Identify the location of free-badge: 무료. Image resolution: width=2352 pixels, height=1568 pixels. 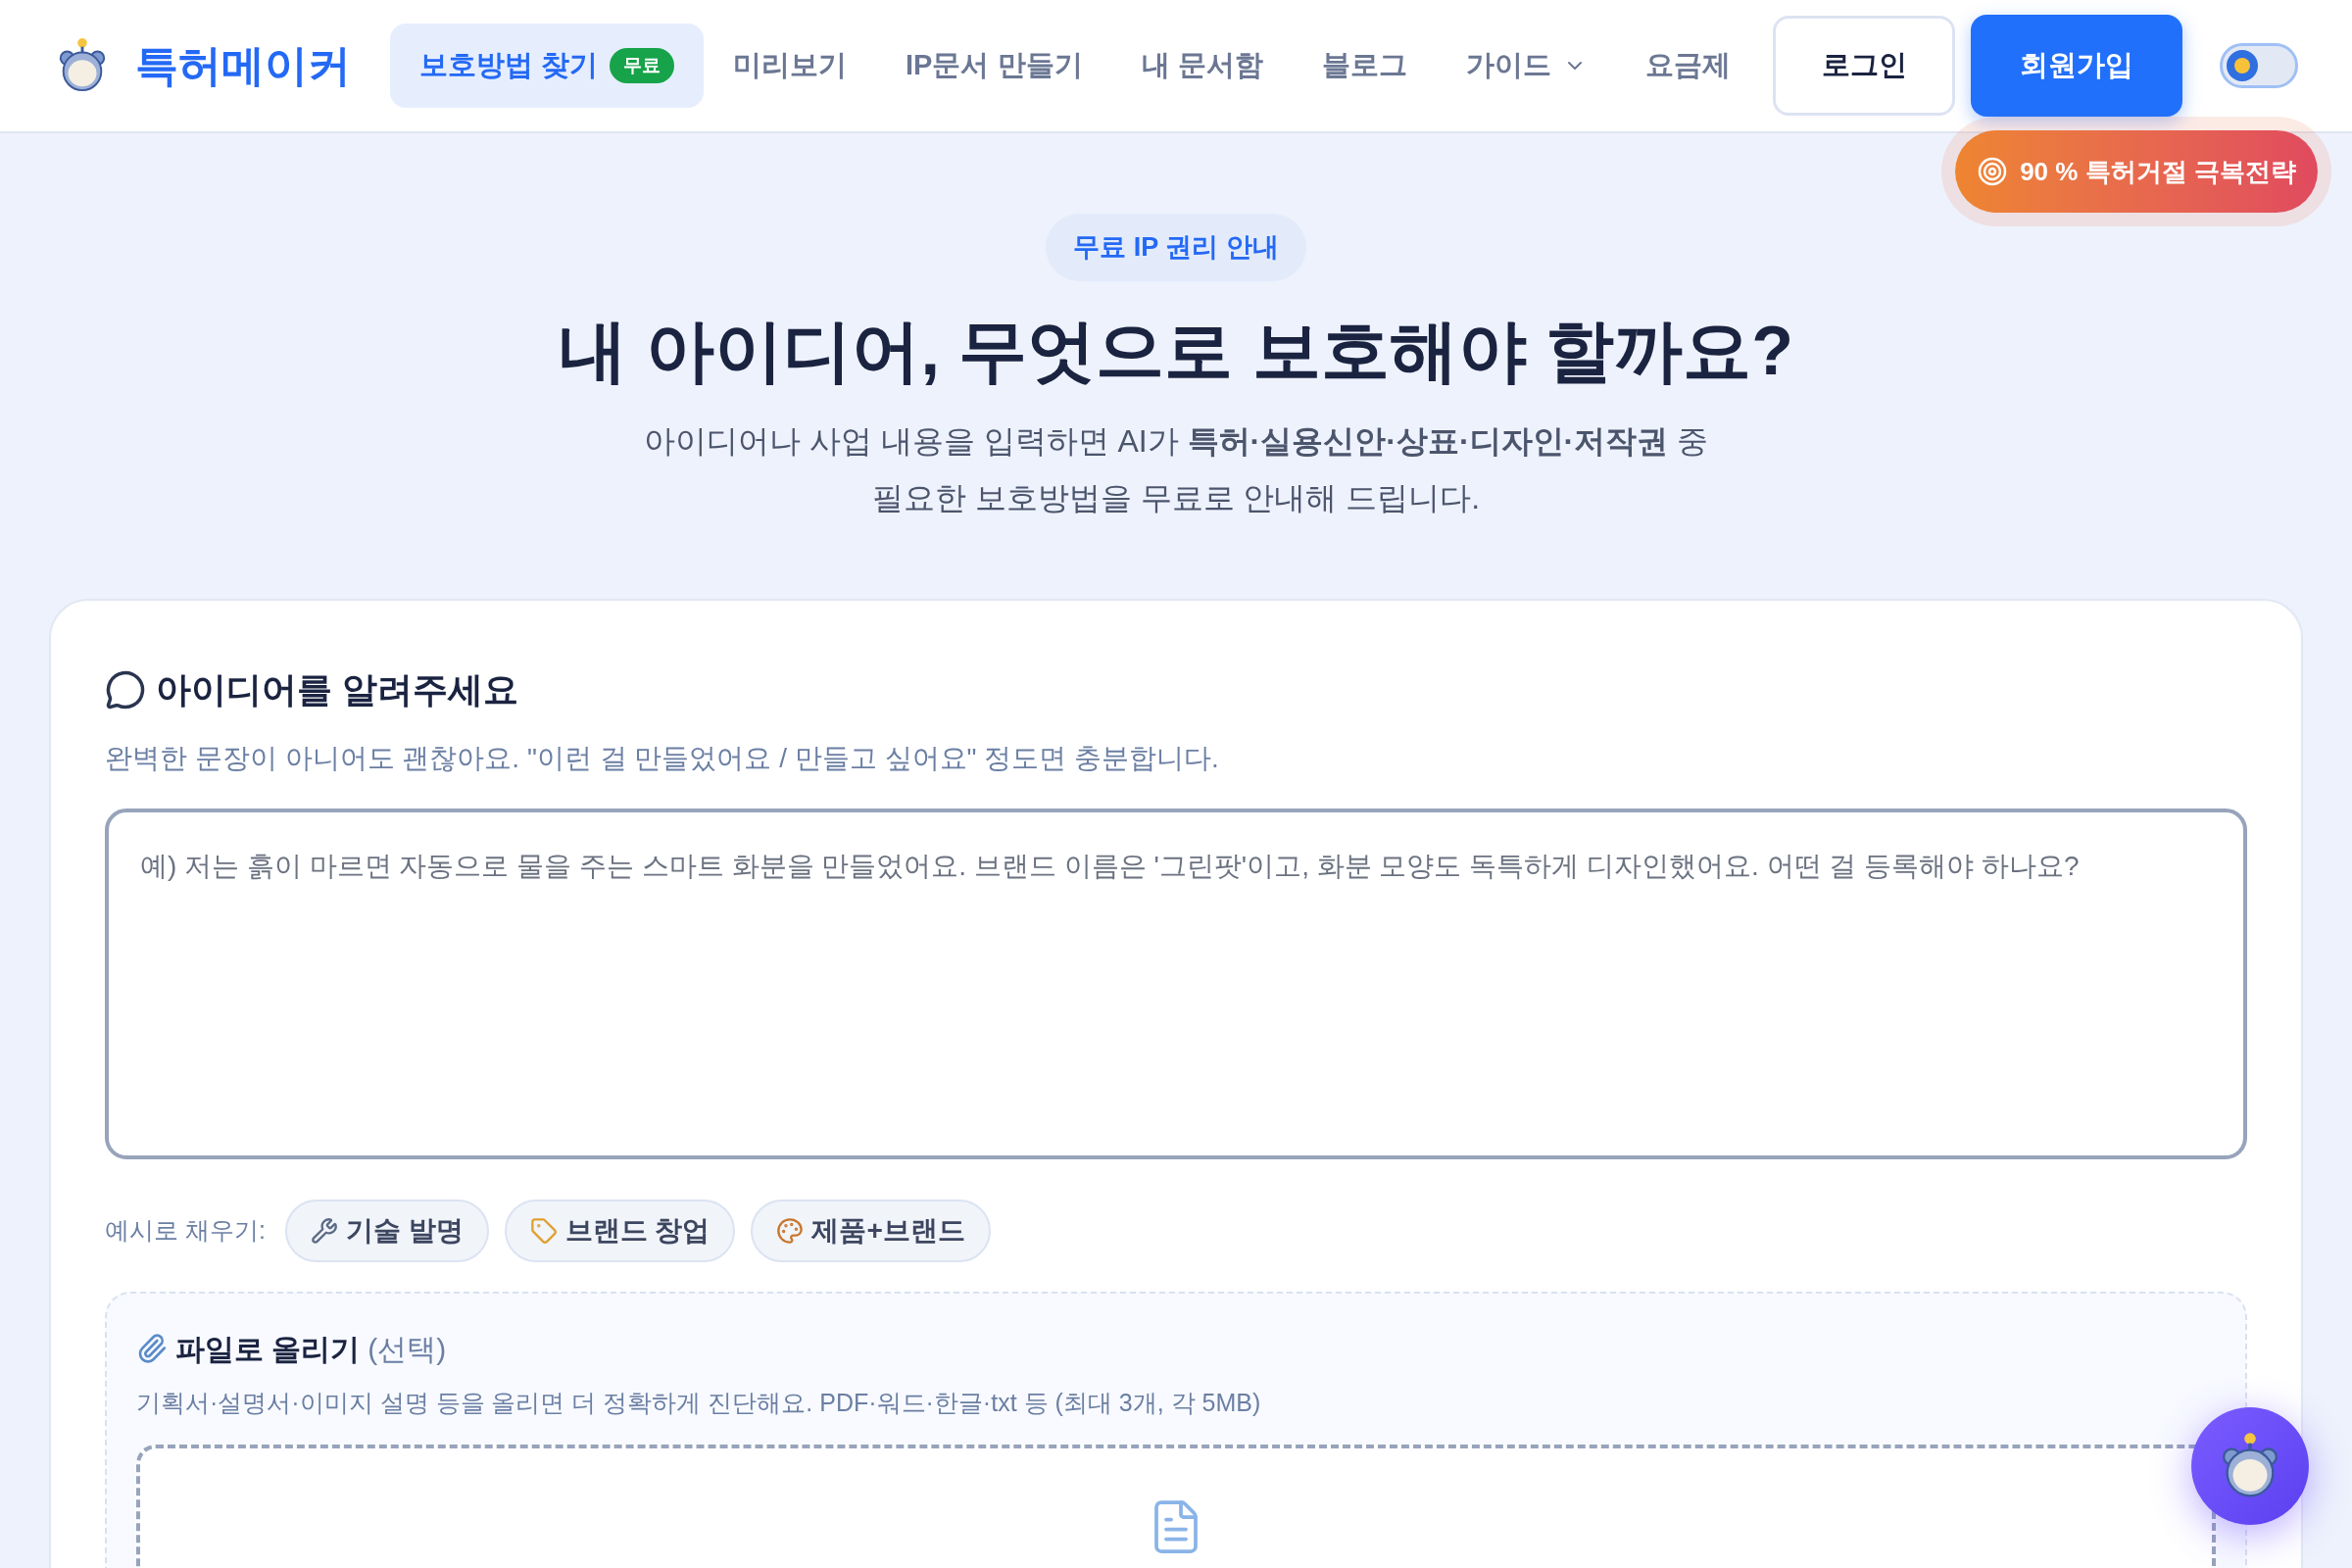
(642, 65).